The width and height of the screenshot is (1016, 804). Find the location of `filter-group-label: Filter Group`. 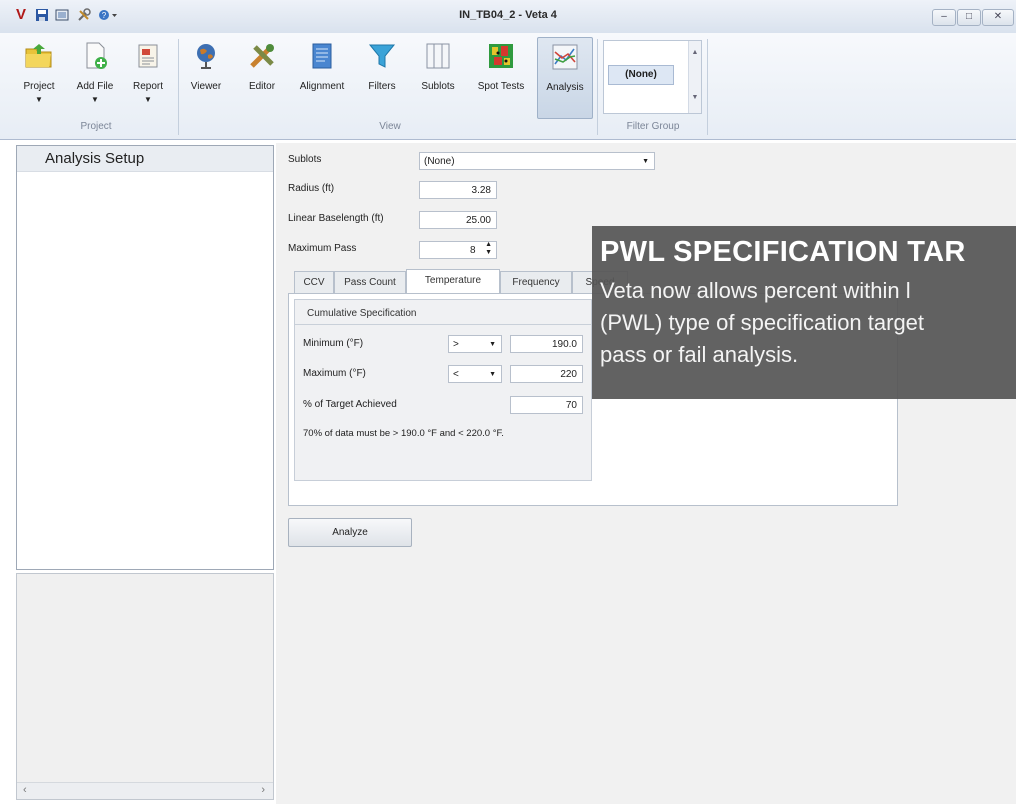

filter-group-label: Filter Group is located at coordinates (653, 126).